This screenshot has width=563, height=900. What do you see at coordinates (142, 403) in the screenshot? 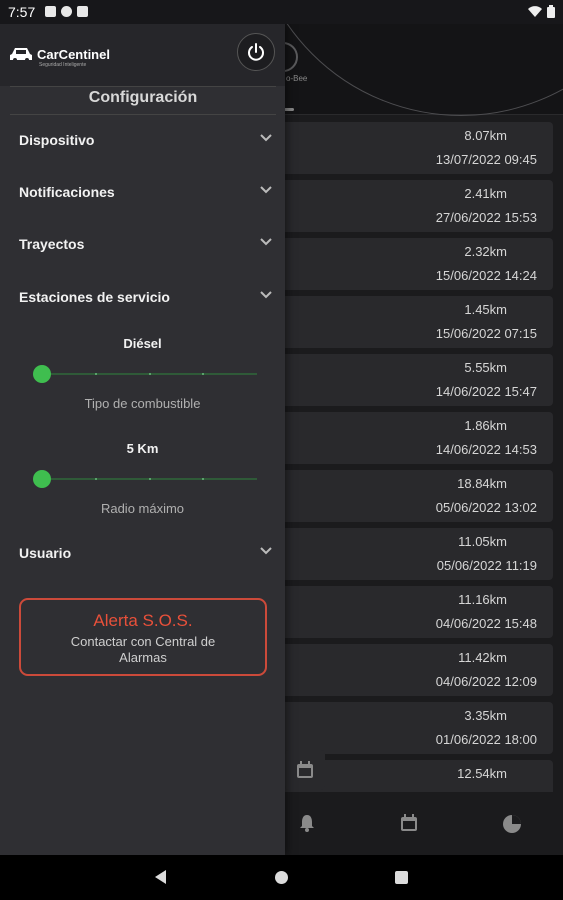
I see `fuel-type-caption: Tipo de combustible` at bounding box center [142, 403].